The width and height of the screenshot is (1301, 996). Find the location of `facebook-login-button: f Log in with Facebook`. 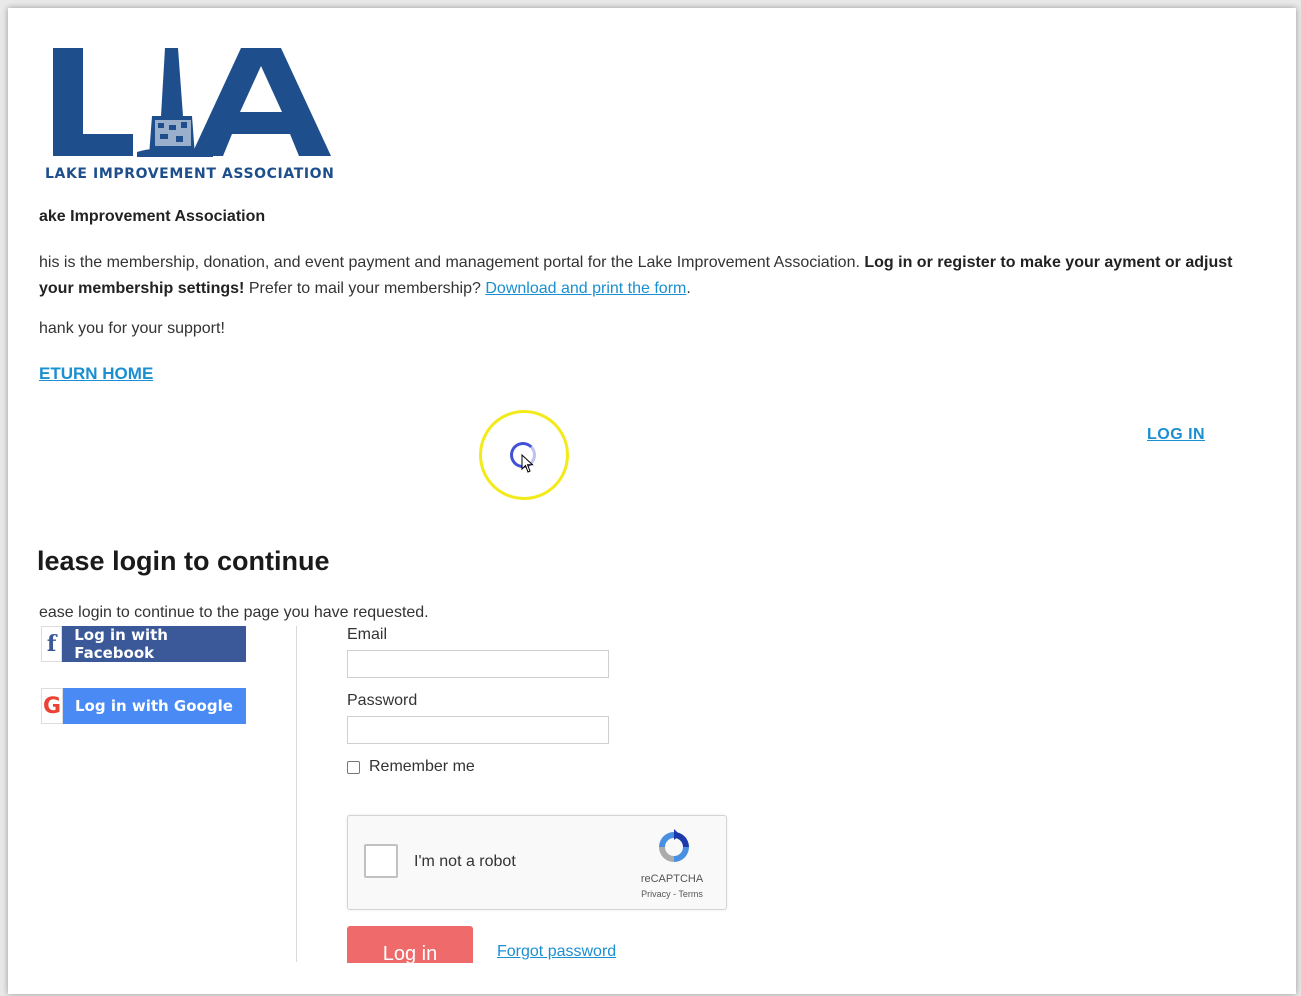

facebook-login-button: f Log in with Facebook is located at coordinates (143, 644).